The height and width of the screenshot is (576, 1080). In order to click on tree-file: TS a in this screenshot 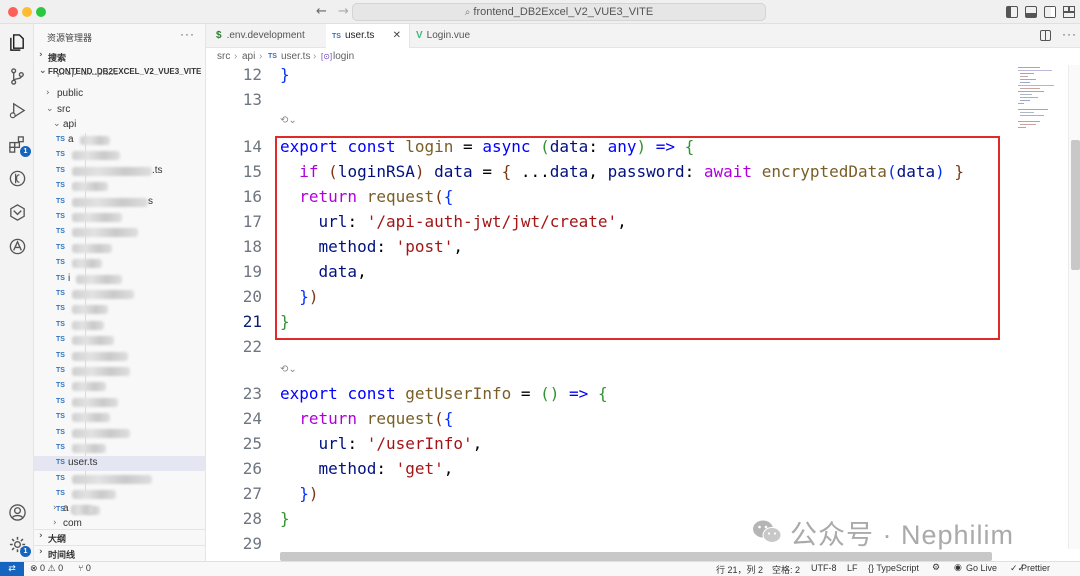, I will do `click(119, 140)`.